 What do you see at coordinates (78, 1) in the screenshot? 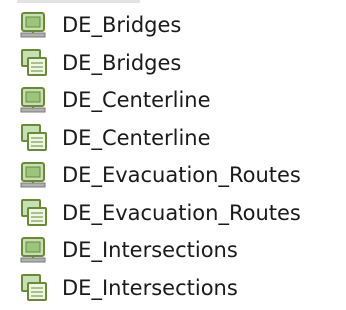
I see `header-divider` at bounding box center [78, 1].